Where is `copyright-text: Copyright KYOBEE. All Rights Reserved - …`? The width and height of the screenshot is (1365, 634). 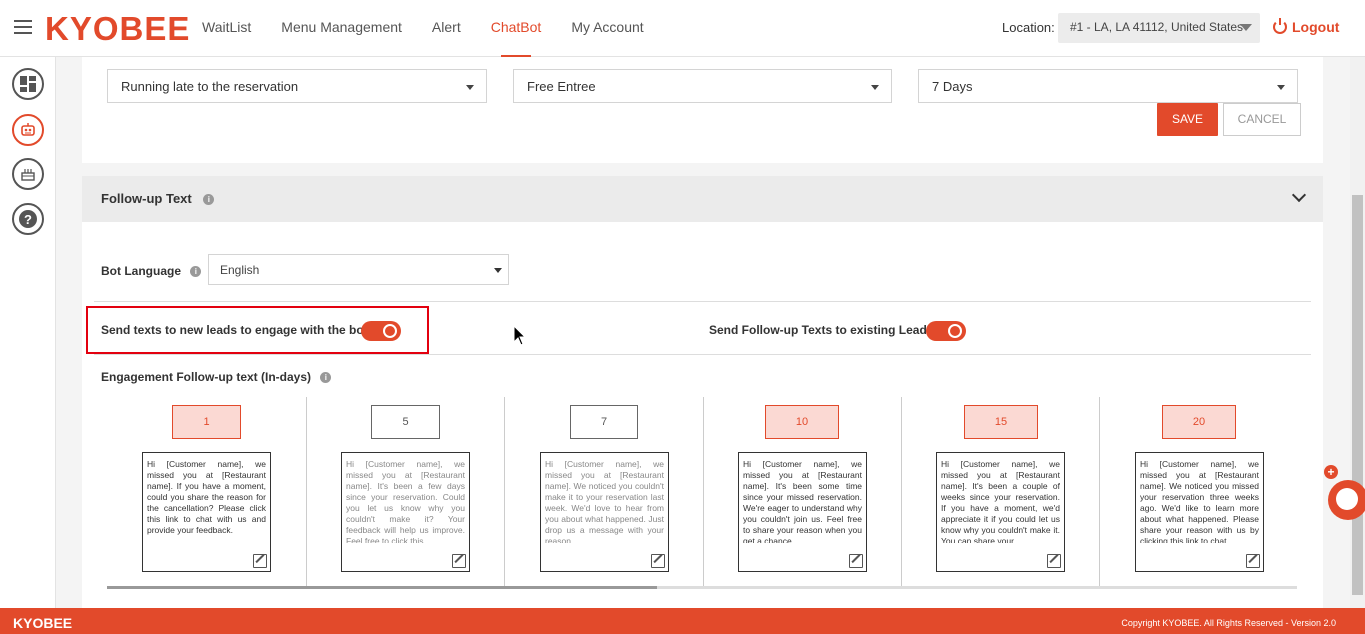
copyright-text: Copyright KYOBEE. All Rights Reserved - … is located at coordinates (1228, 623).